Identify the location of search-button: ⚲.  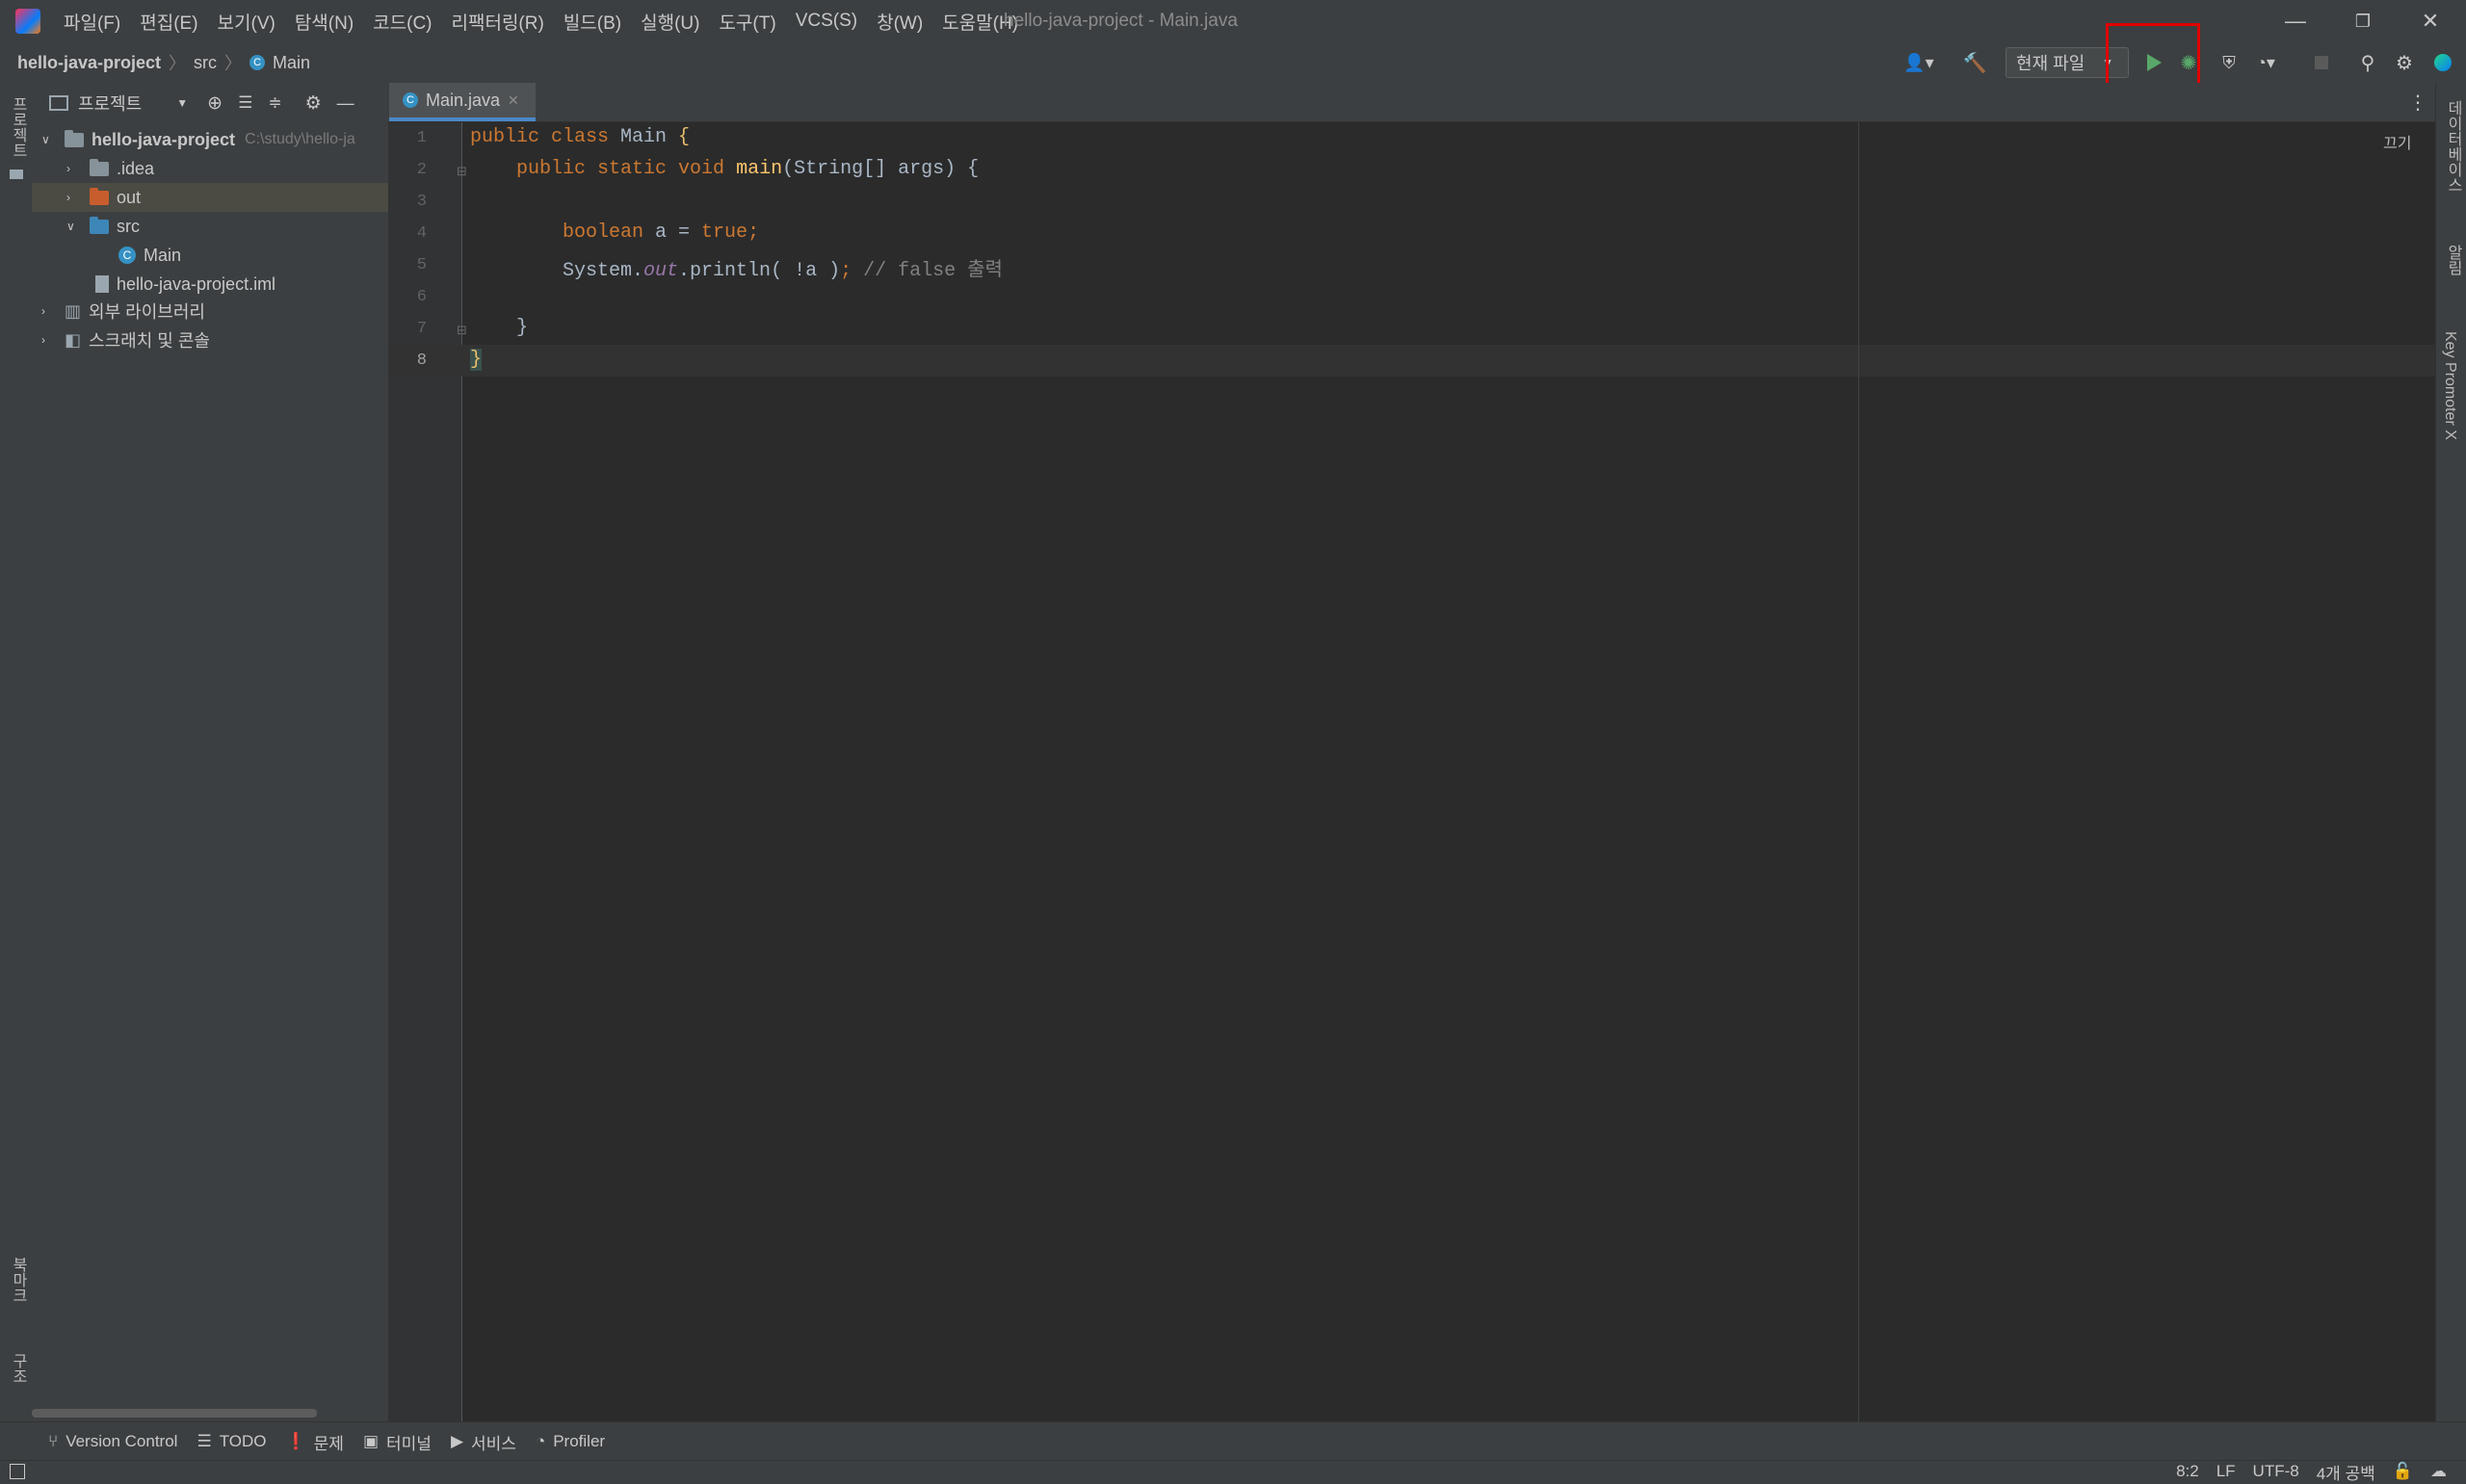
(2367, 62).